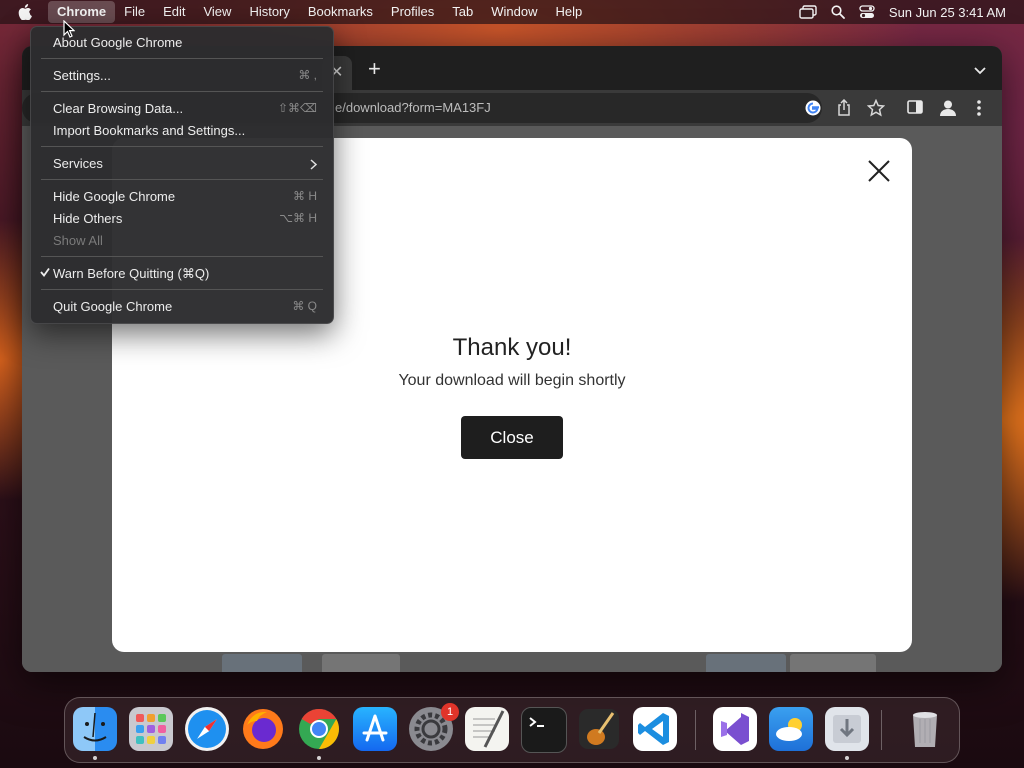 This screenshot has width=1024, height=768. I want to click on share-icon, so click(844, 110).